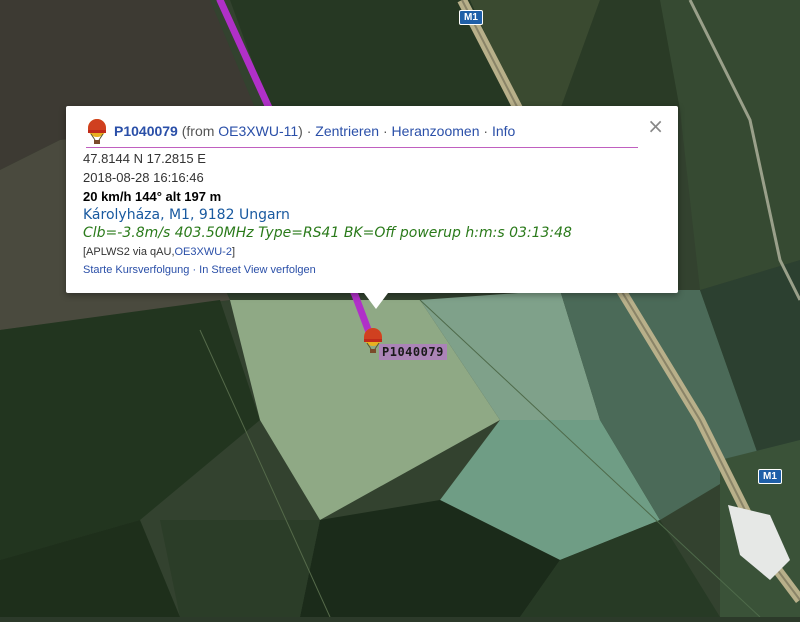 This screenshot has height=622, width=800. I want to click on from-callsign-link: OE3XWU-11, so click(258, 131).